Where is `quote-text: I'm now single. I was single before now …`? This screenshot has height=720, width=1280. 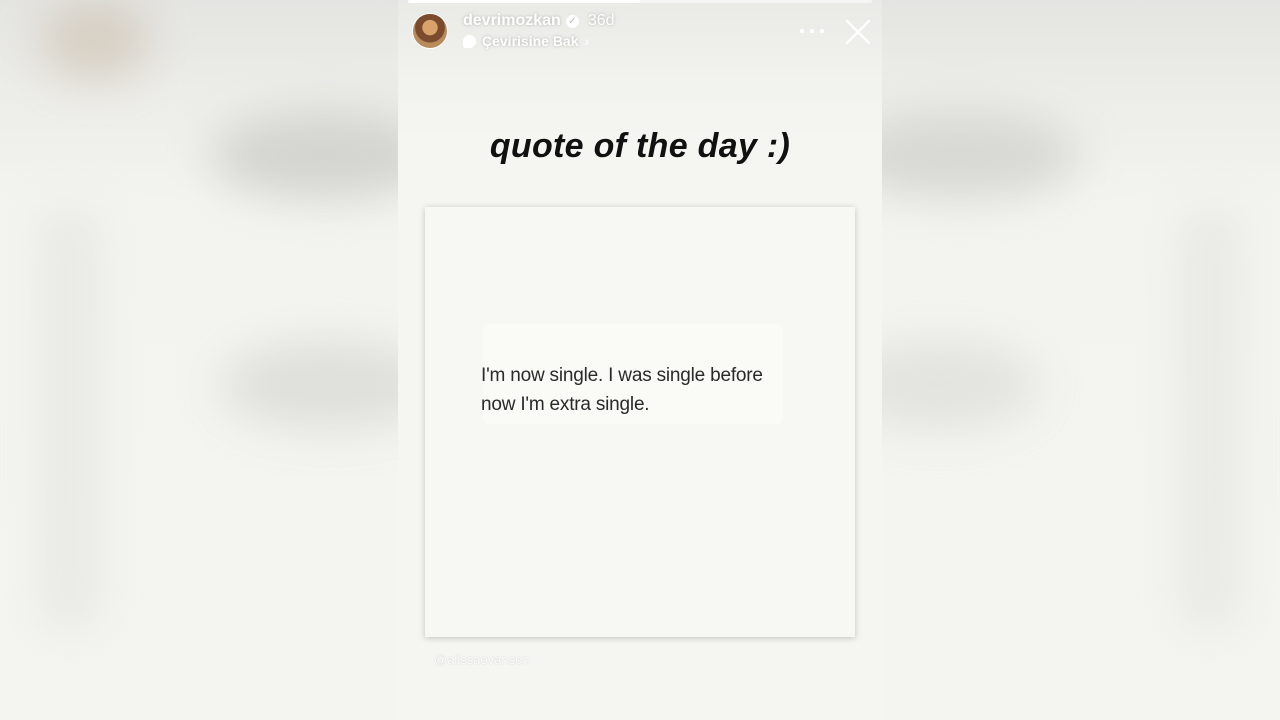 quote-text: I'm now single. I was single before now … is located at coordinates (646, 390).